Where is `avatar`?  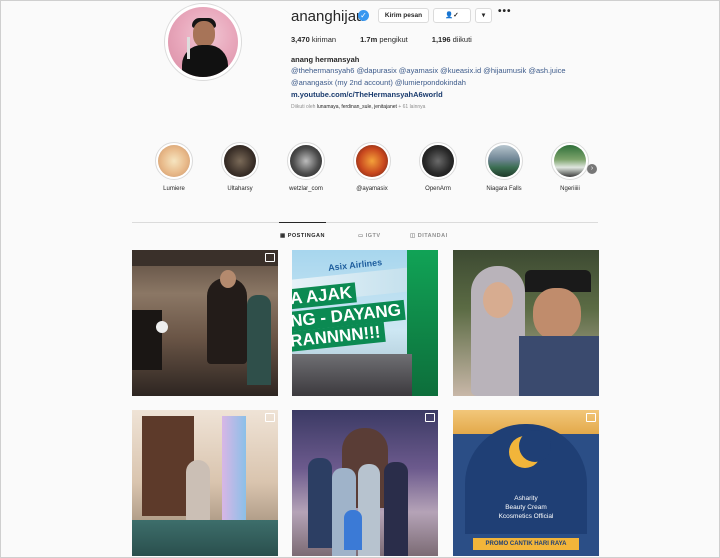
avatar is located at coordinates (203, 42).